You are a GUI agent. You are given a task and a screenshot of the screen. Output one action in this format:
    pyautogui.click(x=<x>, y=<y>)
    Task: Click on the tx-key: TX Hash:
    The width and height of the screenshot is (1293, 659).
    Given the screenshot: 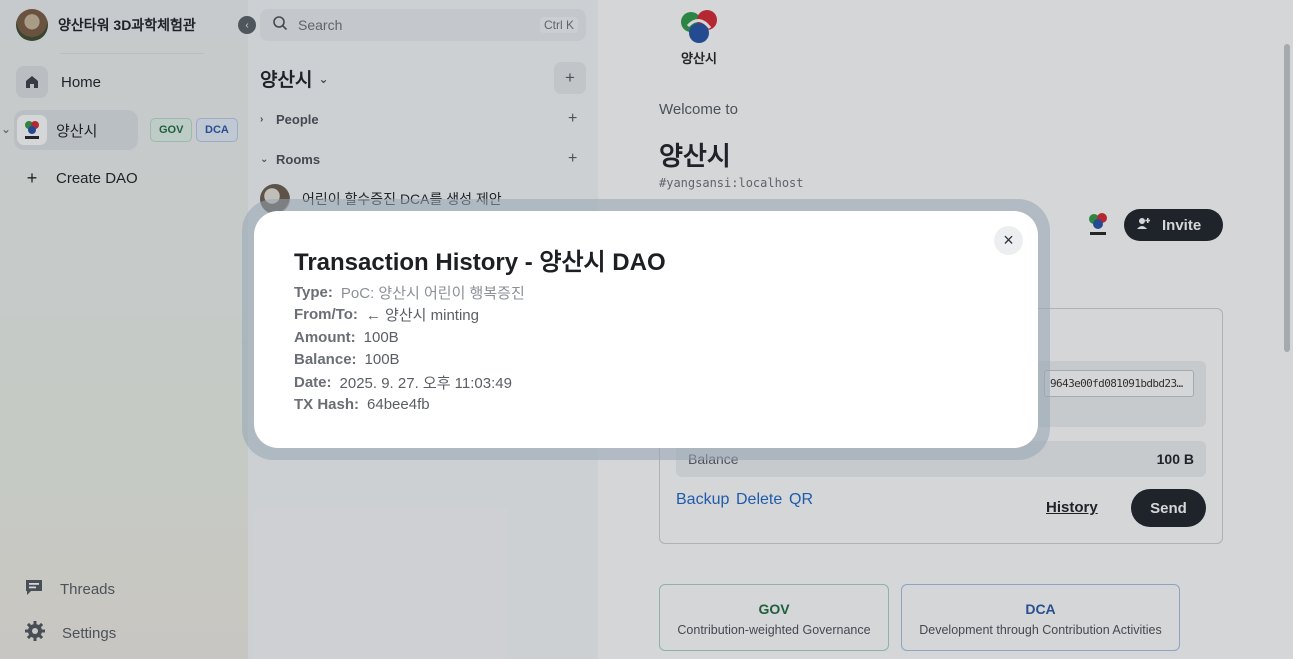 What is the action you would take?
    pyautogui.click(x=327, y=405)
    